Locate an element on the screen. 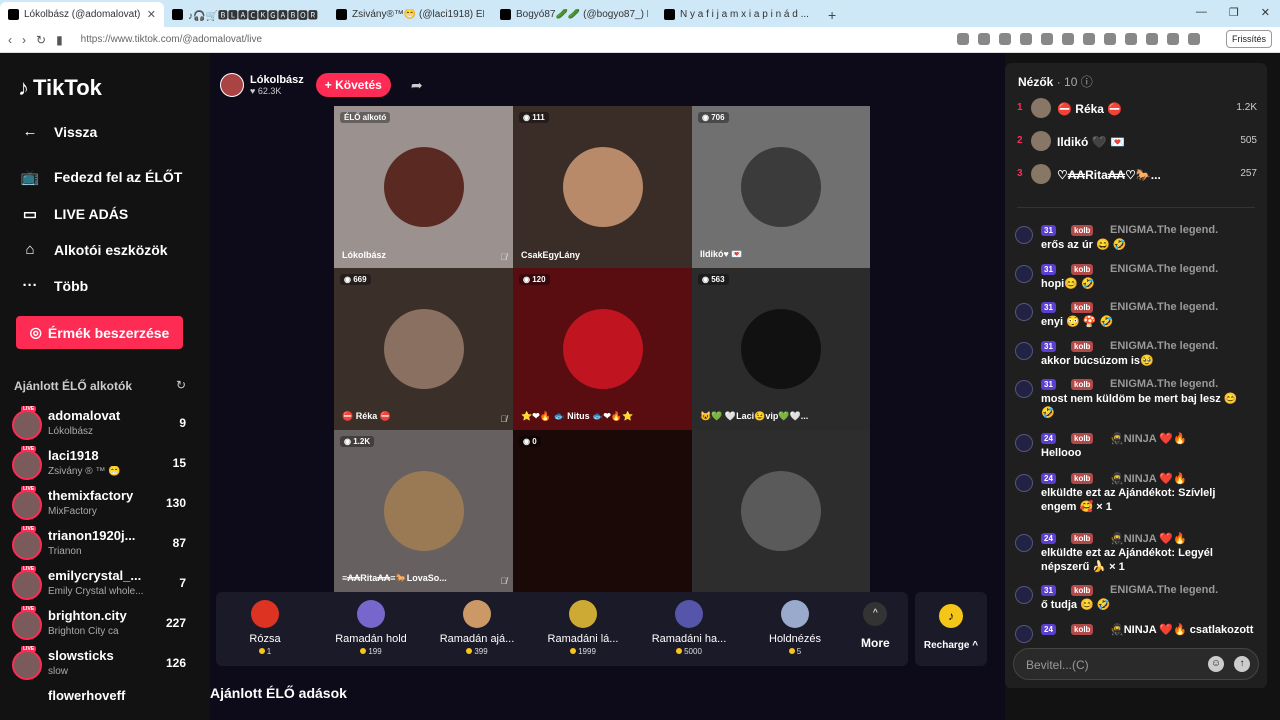  telescope-gift-icon is located at coordinates (795, 614).